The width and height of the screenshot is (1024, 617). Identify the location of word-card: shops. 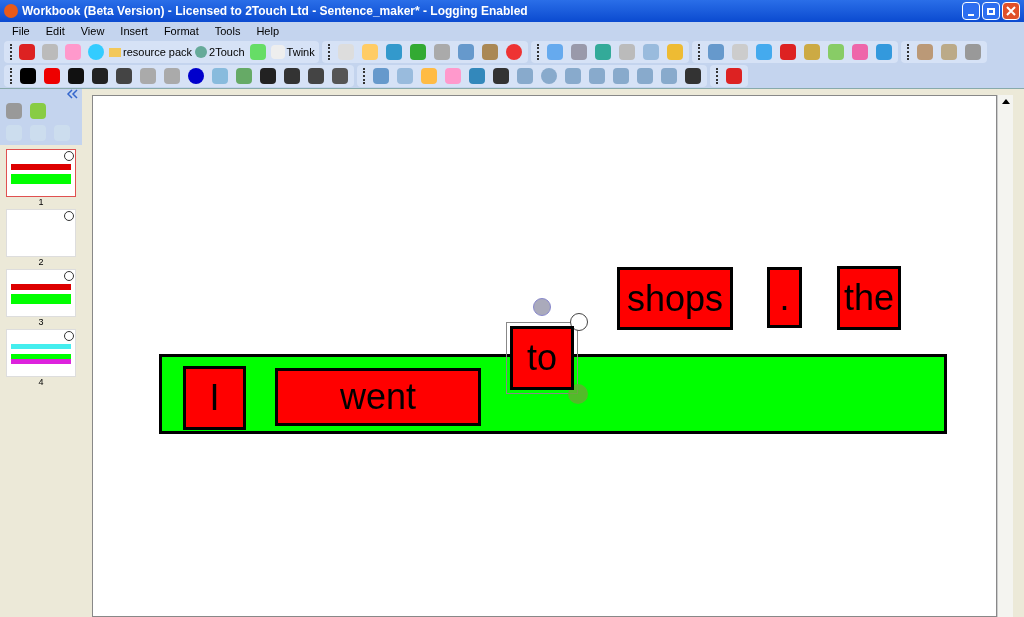
(675, 298).